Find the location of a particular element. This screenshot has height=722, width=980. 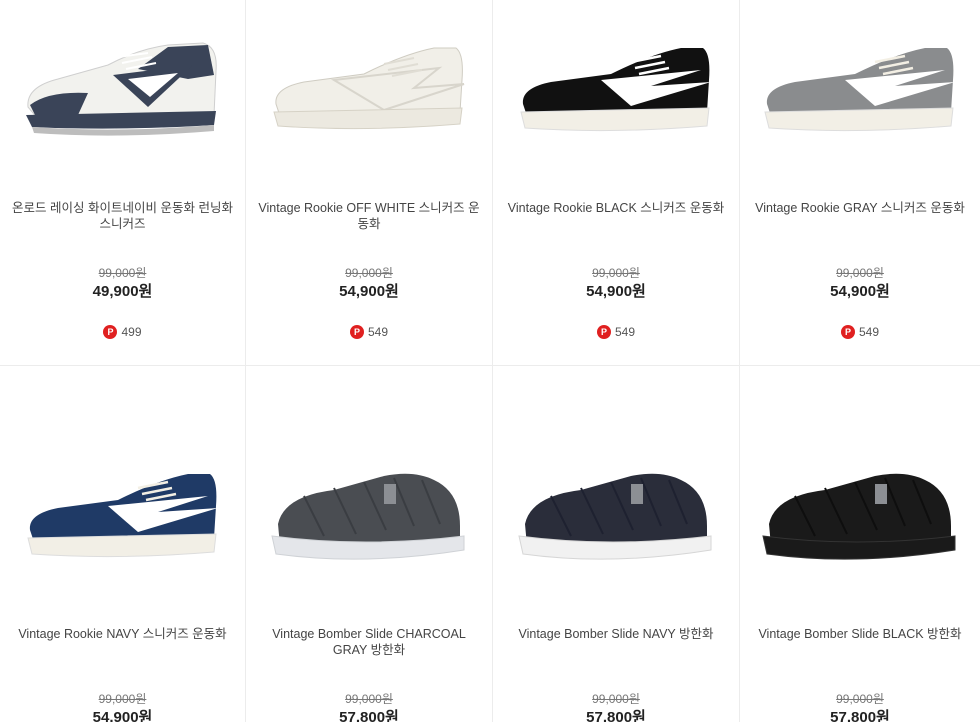

running-sneaker-icon is located at coordinates (121, 89).